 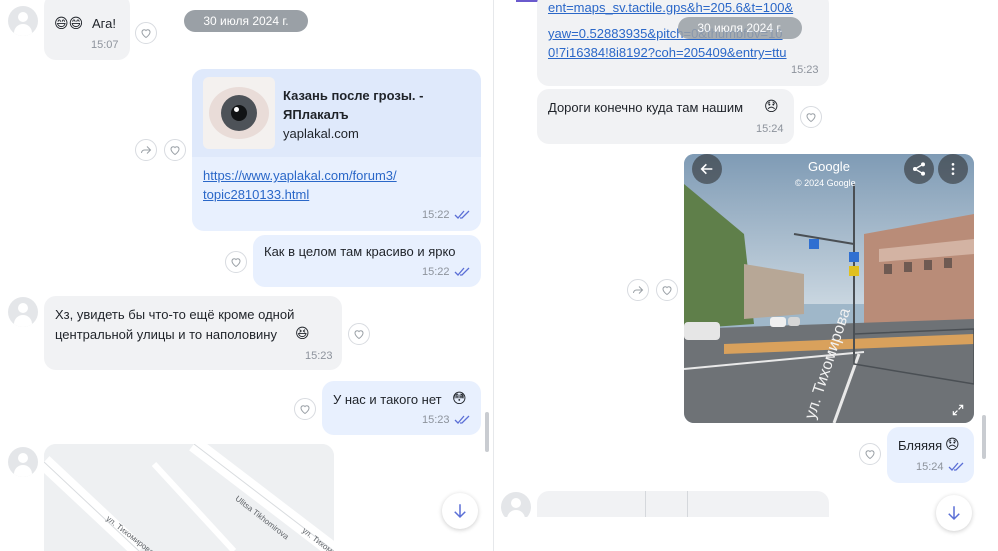 What do you see at coordinates (646, 107) in the screenshot?
I see `message-text: Дороги конечно куда там нашим` at bounding box center [646, 107].